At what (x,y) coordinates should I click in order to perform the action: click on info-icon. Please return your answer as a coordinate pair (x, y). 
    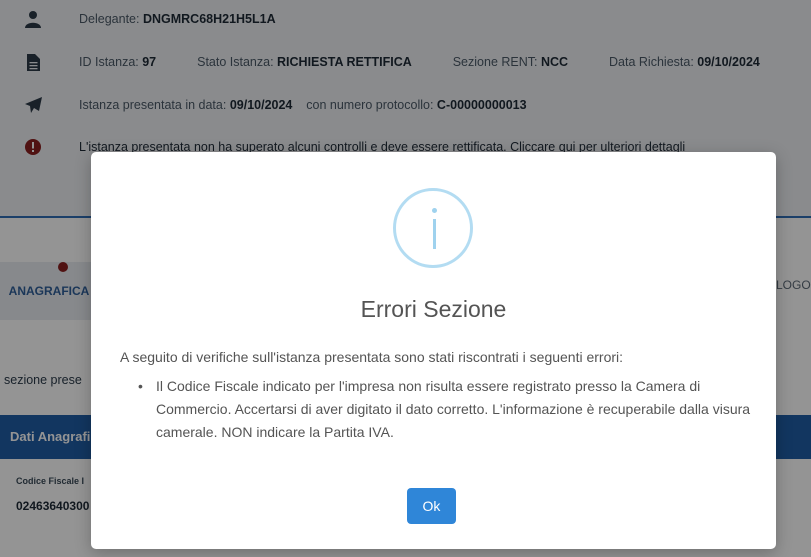
    Looking at the image, I should click on (433, 228).